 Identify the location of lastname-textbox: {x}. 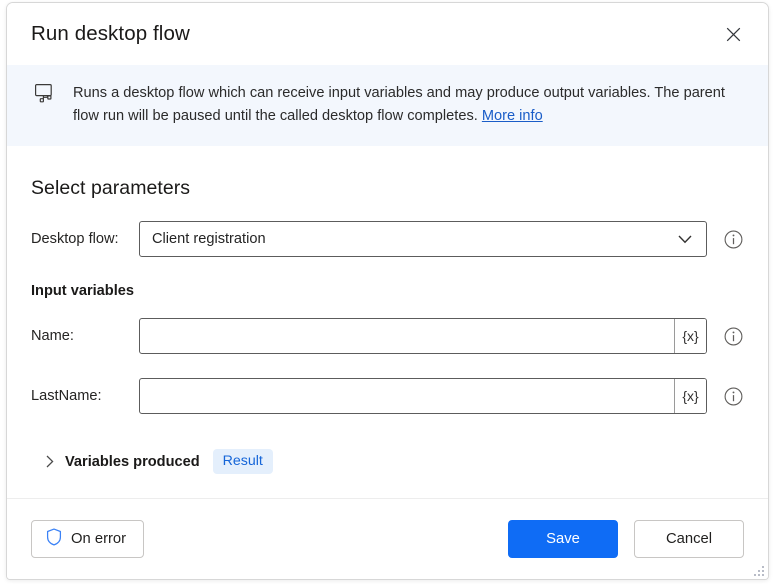
(423, 396).